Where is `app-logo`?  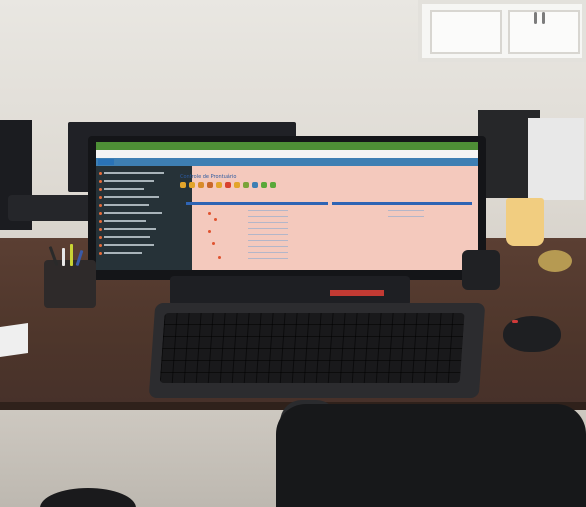
app-logo is located at coordinates (106, 162).